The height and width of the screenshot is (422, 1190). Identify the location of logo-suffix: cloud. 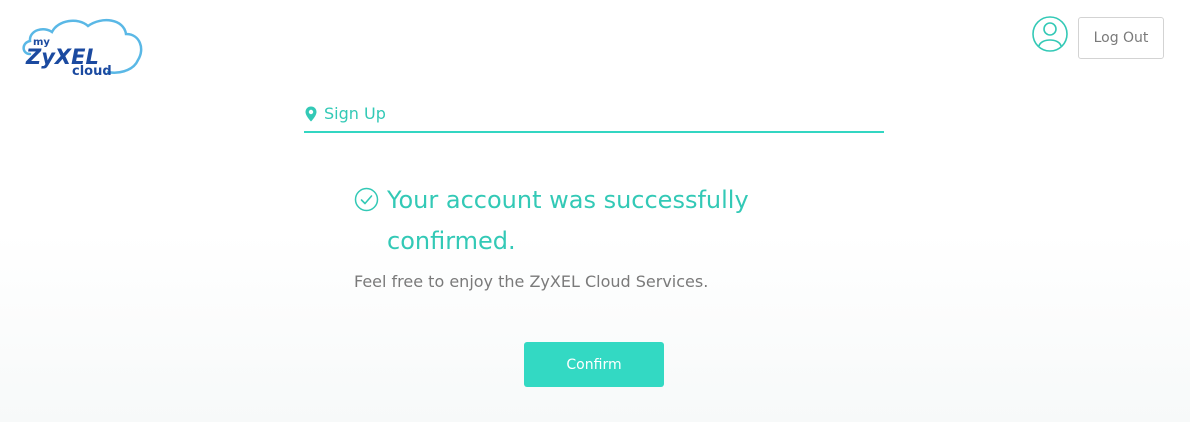
(92, 71).